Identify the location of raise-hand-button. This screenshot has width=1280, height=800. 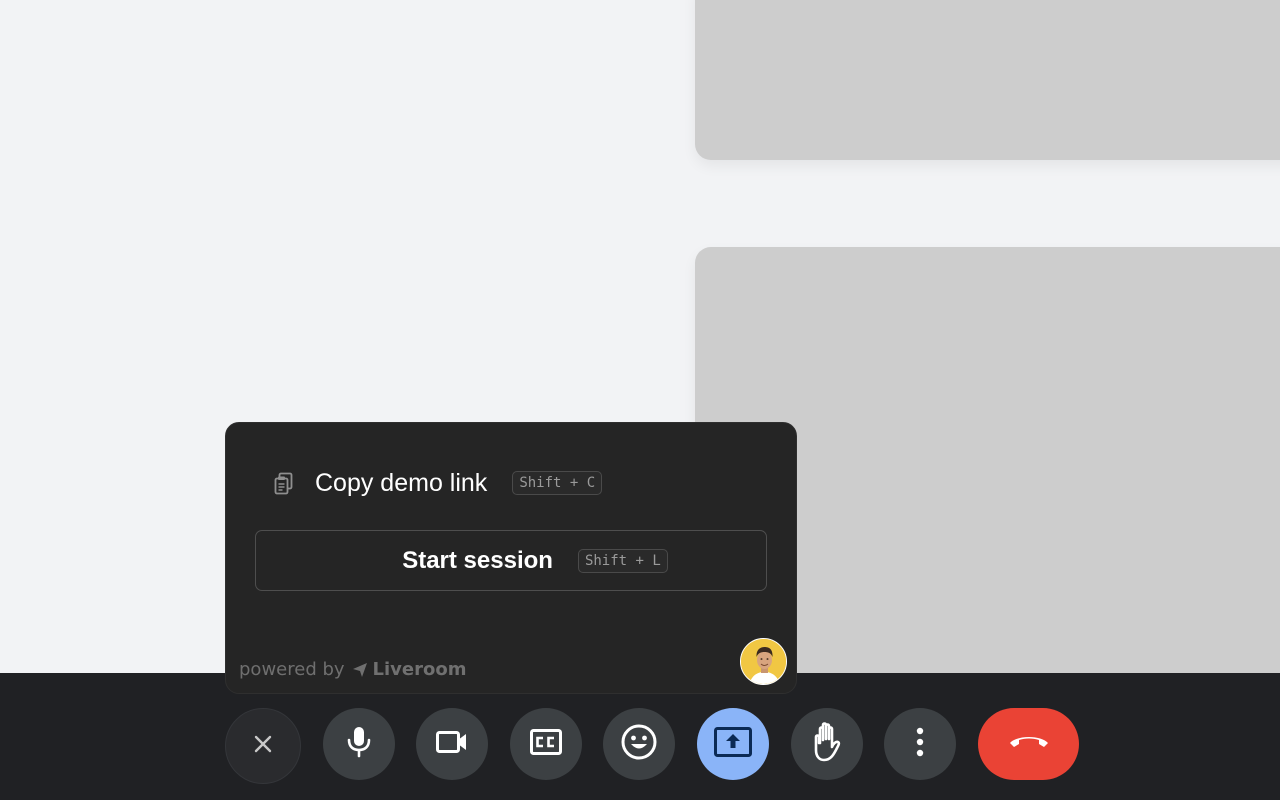
(827, 744).